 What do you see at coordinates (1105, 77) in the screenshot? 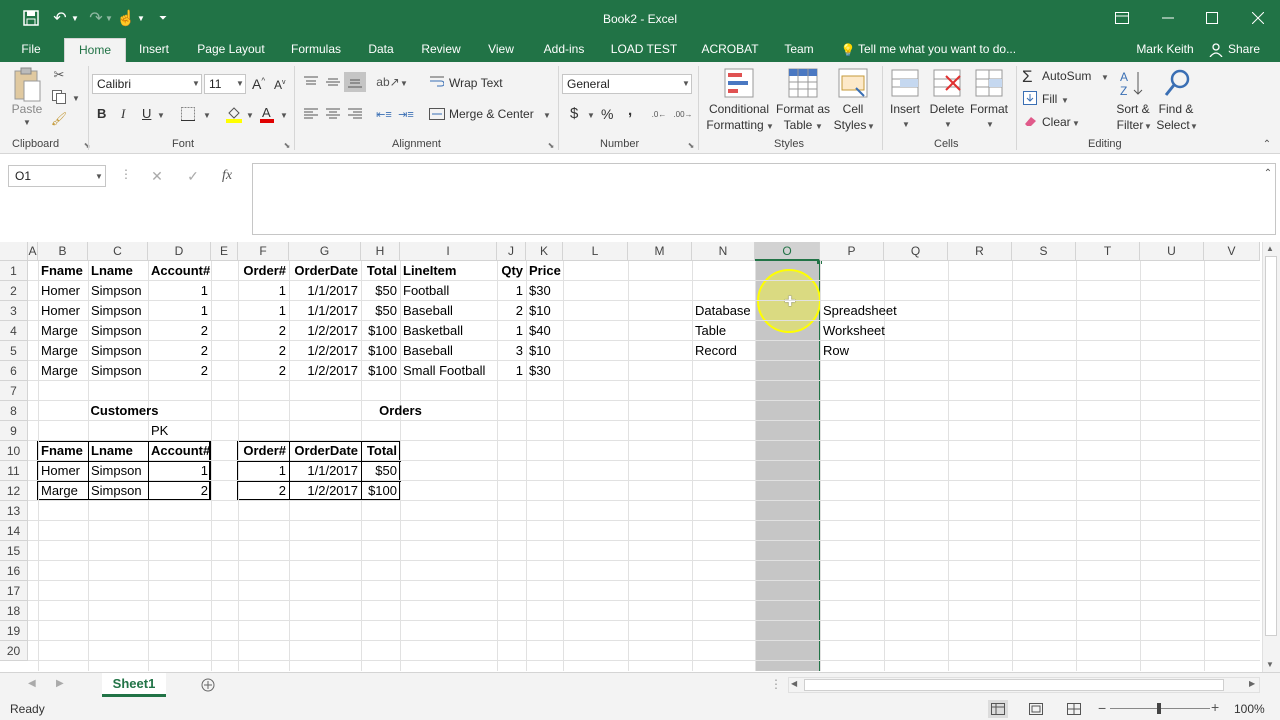
I see `autosum-dropdown-icon: ▼` at bounding box center [1105, 77].